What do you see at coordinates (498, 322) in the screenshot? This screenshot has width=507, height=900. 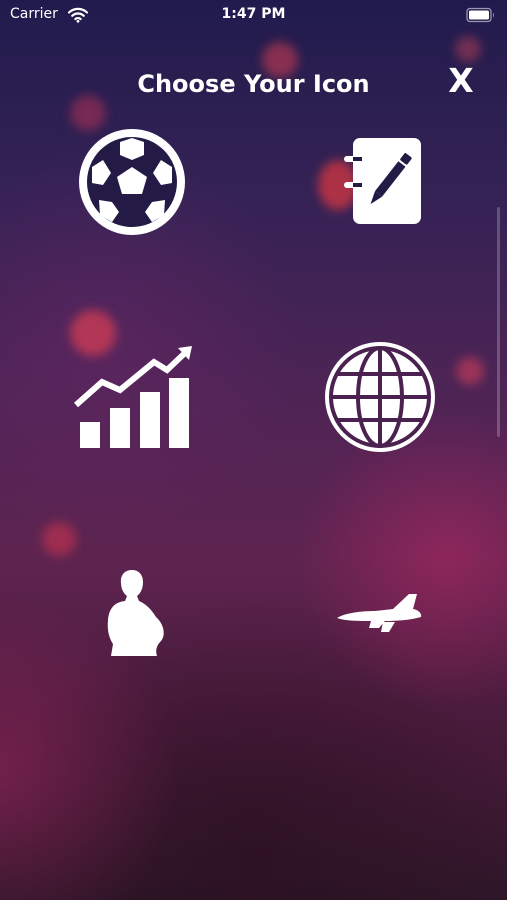 I see `scrollbar` at bounding box center [498, 322].